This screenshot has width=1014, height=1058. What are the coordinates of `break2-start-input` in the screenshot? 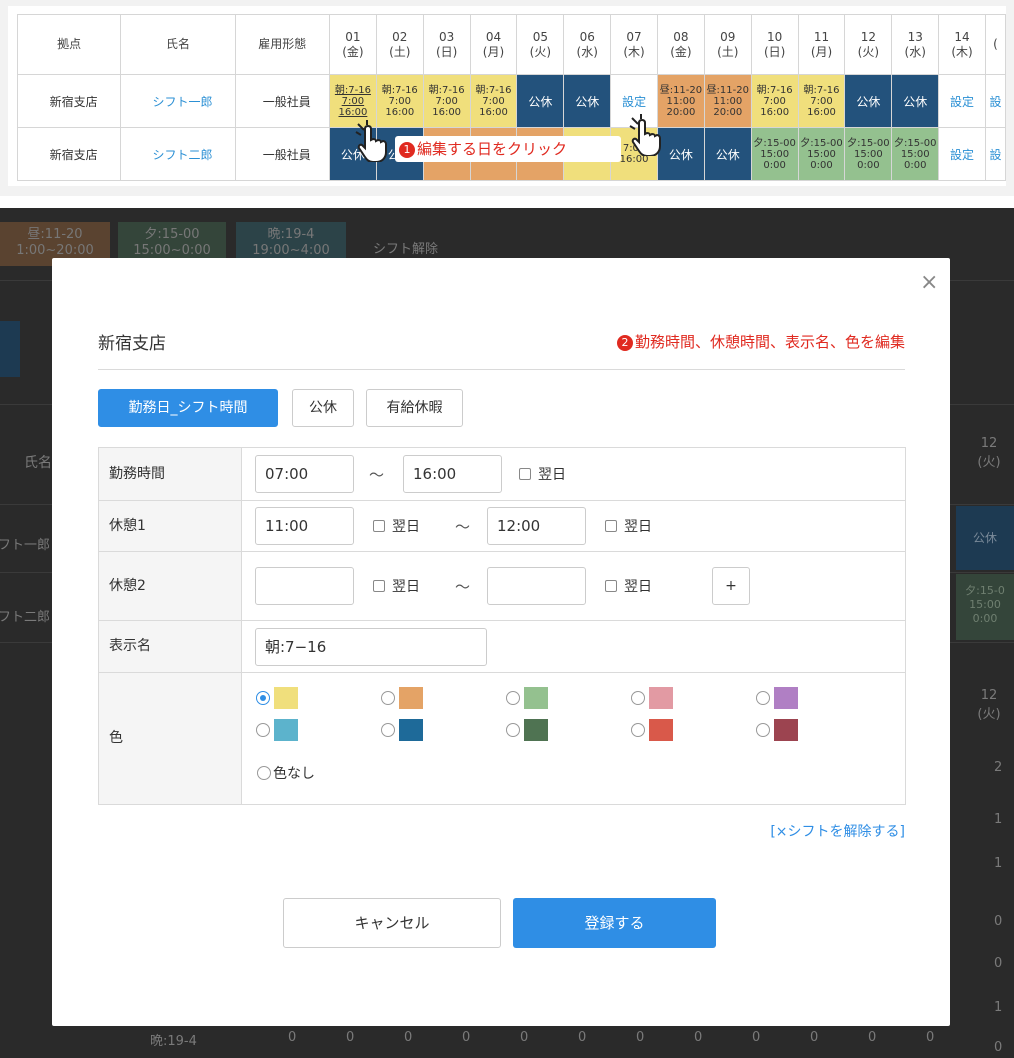 It's located at (304, 586).